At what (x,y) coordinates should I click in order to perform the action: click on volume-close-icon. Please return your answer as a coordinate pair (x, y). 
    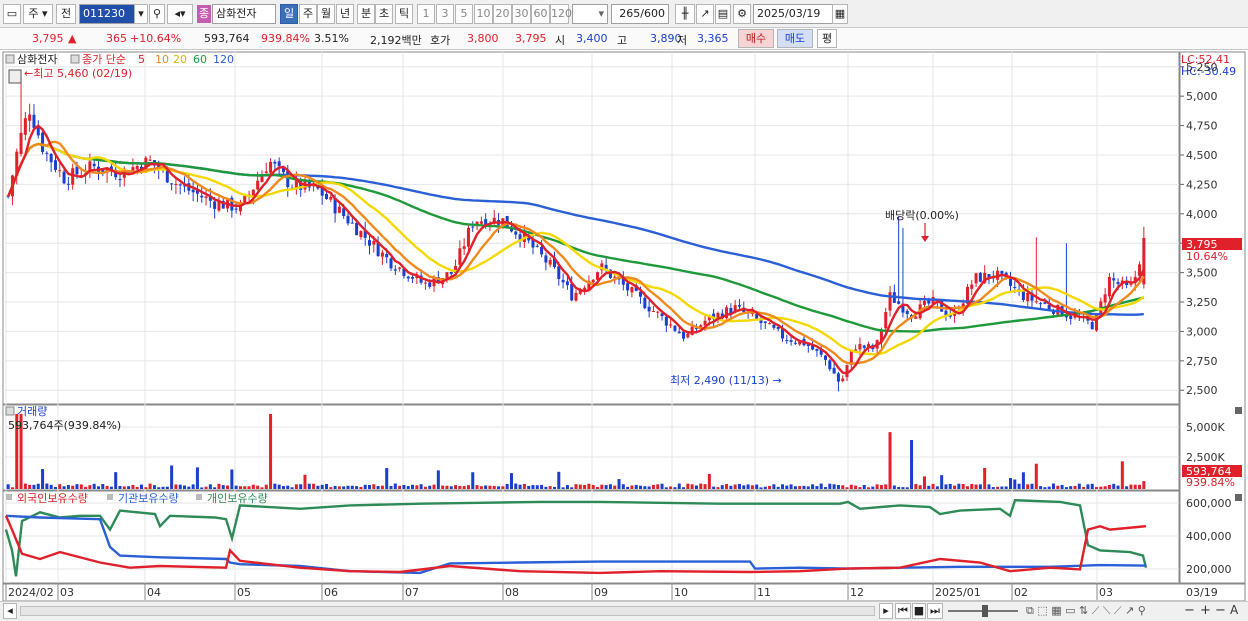
    Looking at the image, I should click on (1238, 410).